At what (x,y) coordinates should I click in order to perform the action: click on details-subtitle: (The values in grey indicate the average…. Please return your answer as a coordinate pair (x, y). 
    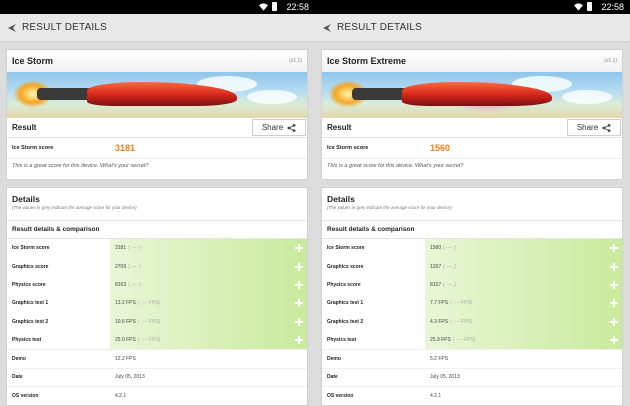
    Looking at the image, I should click on (74, 207).